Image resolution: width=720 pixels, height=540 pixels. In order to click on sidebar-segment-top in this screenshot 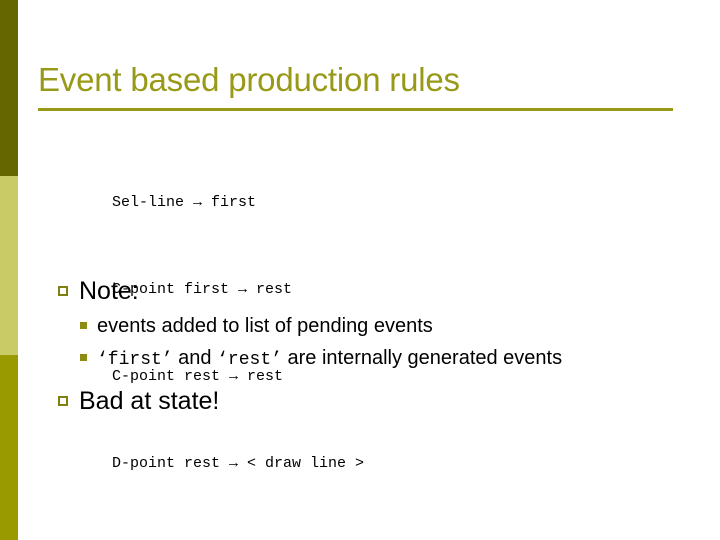, I will do `click(9, 88)`.